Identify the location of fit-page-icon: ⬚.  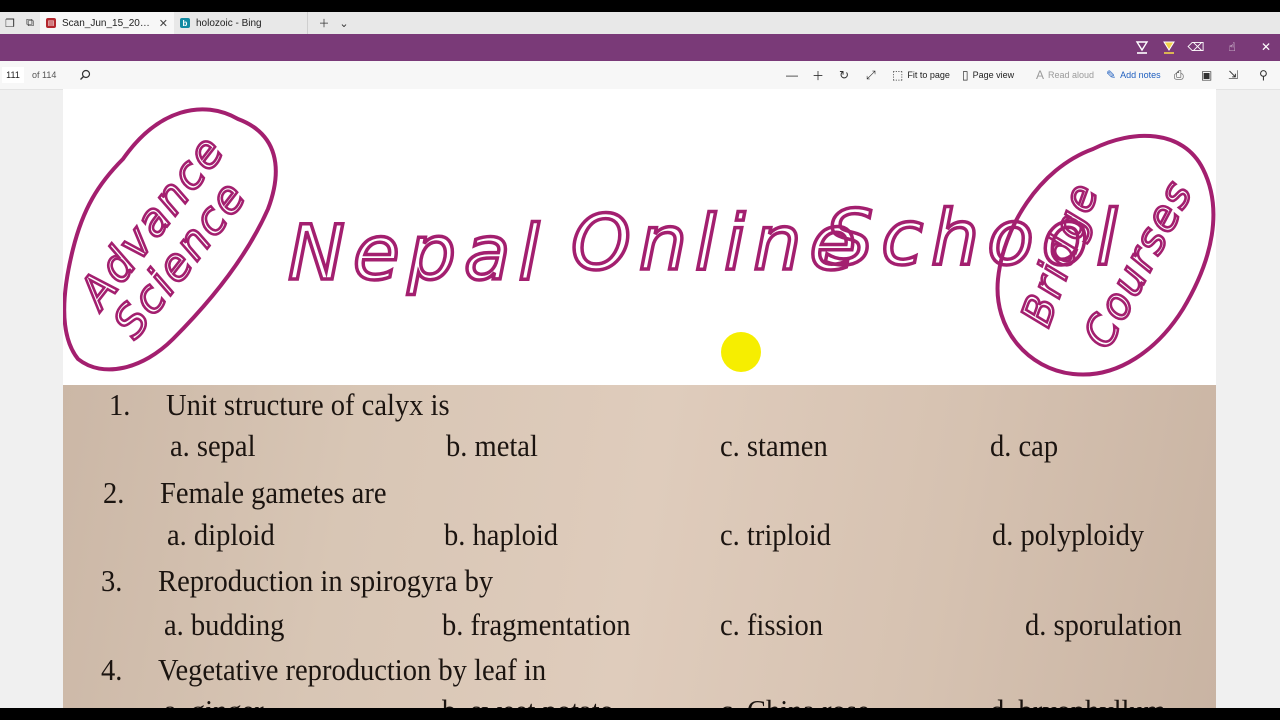
(898, 75).